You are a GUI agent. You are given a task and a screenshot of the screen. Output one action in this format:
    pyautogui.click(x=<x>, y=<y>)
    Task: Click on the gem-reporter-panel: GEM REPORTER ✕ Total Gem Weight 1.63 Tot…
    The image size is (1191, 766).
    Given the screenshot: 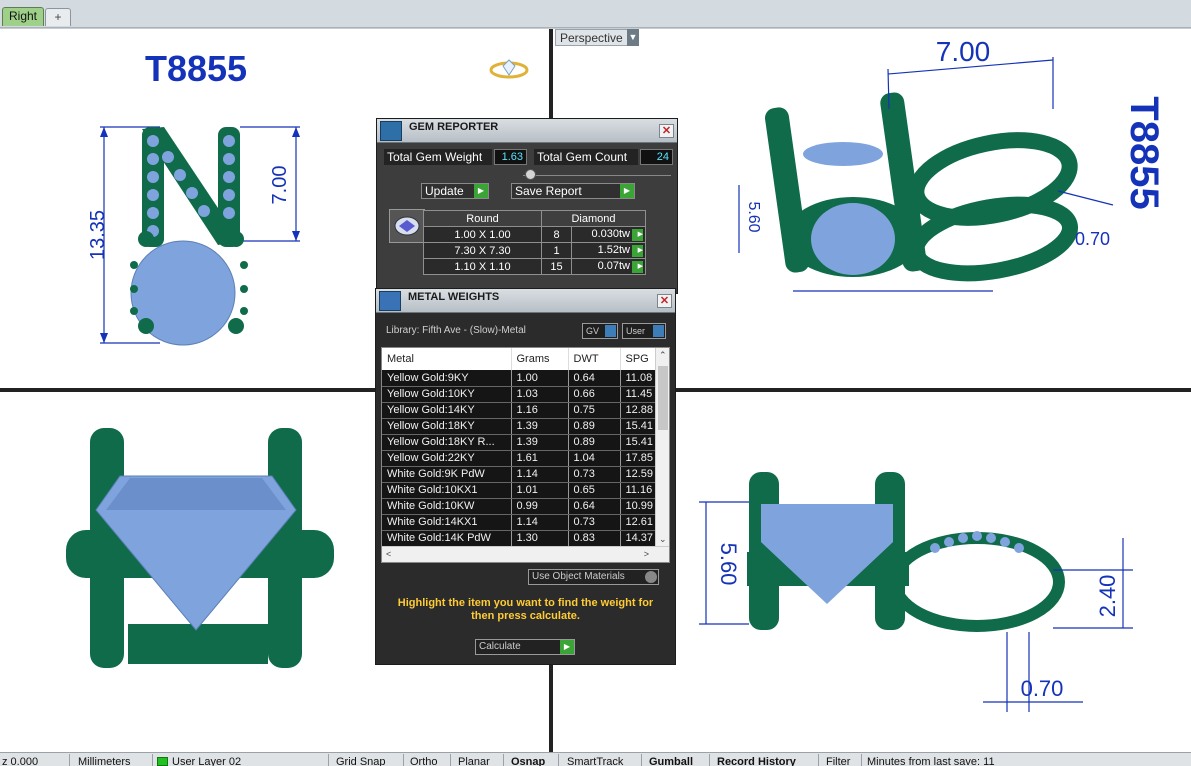 What is the action you would take?
    pyautogui.click(x=527, y=206)
    